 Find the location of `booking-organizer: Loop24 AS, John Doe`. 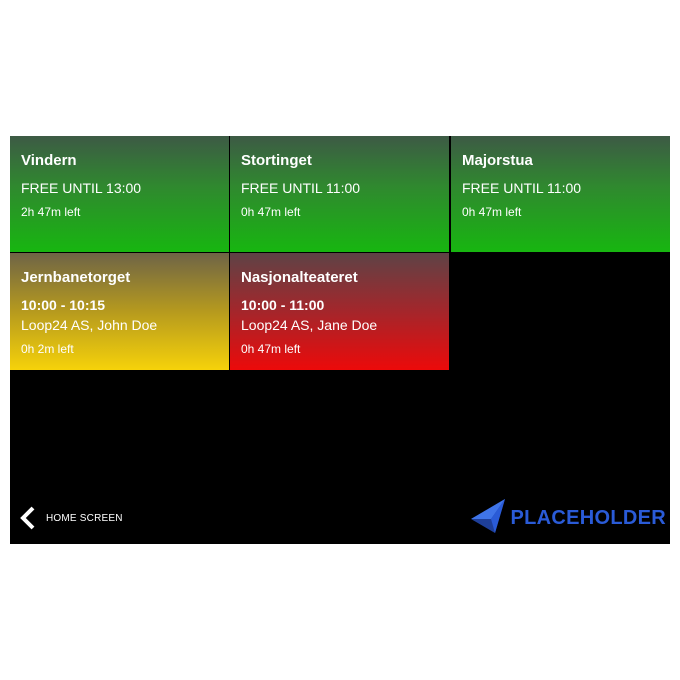

booking-organizer: Loop24 AS, John Doe is located at coordinates (89, 325).